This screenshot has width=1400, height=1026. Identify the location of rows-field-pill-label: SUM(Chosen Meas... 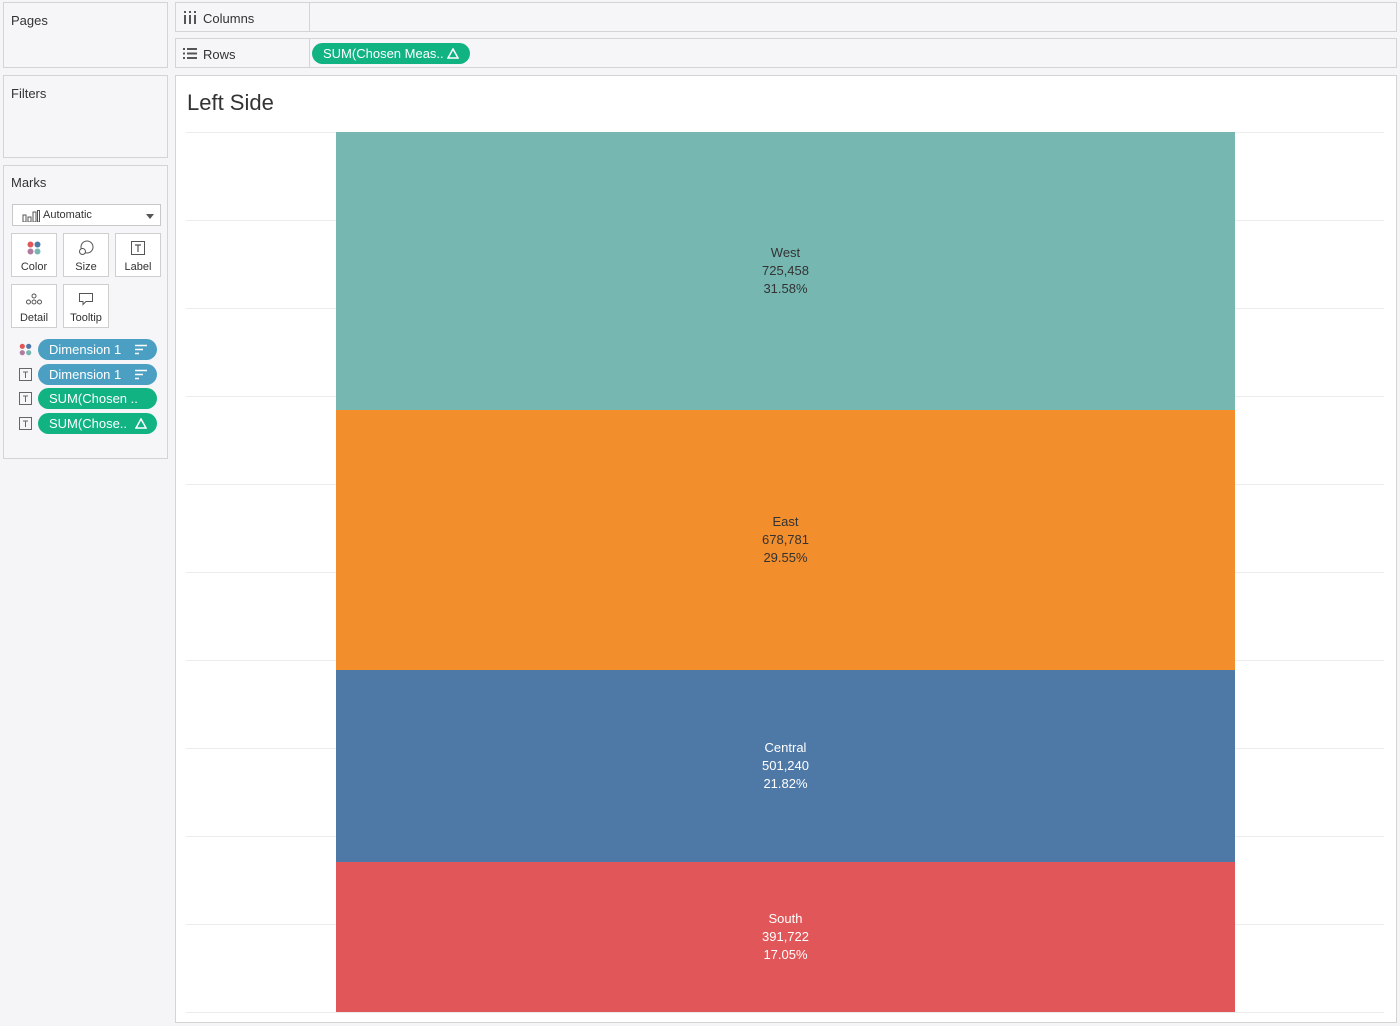
(383, 53).